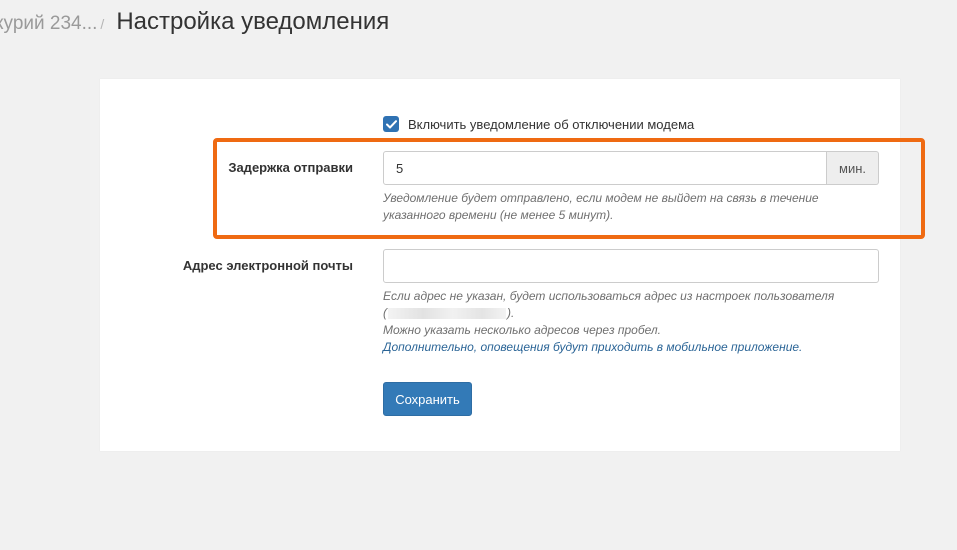 The image size is (957, 550). Describe the element at coordinates (290, 167) in the screenshot. I see `delay-label: Задержка отправки` at that location.